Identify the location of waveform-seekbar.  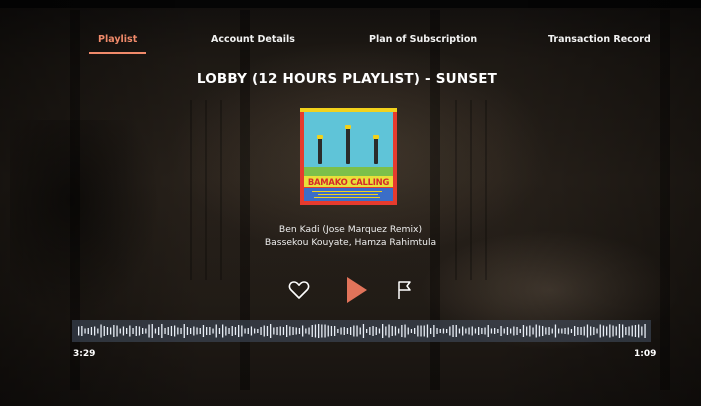
(361, 331).